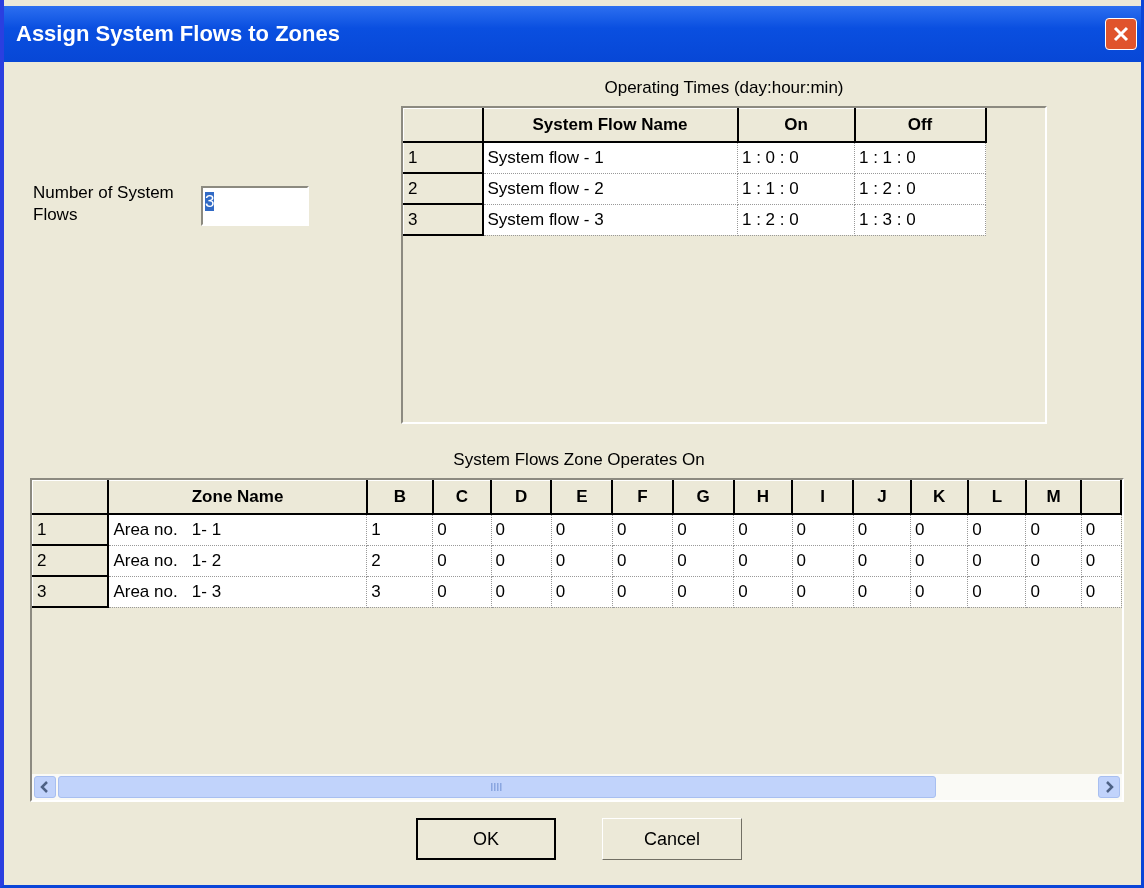  I want to click on chevron-left-icon, so click(45, 787).